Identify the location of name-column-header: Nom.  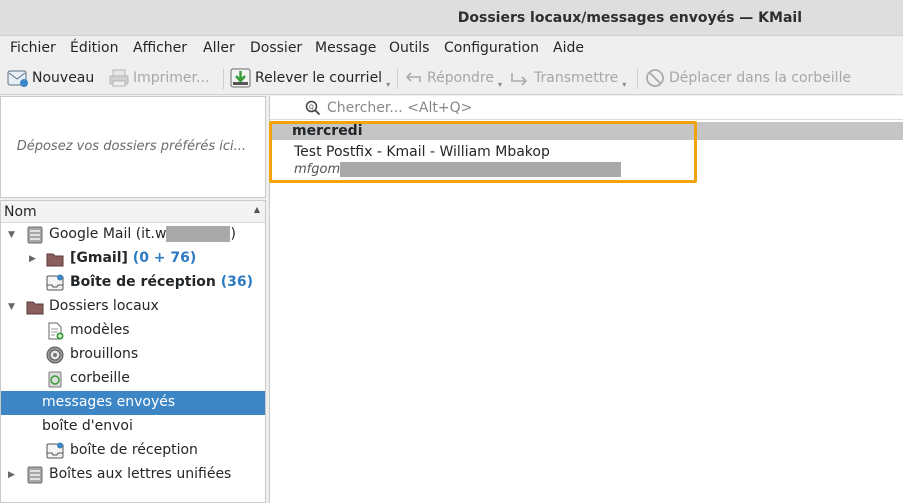
(20, 212).